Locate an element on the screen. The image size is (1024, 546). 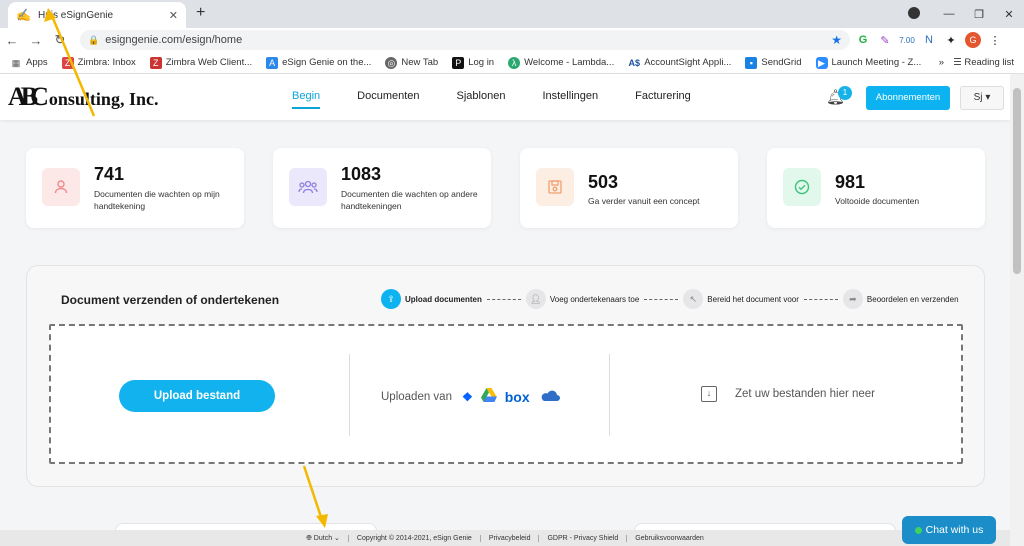
page-scrollbar is located at coordinates (1017, 310).